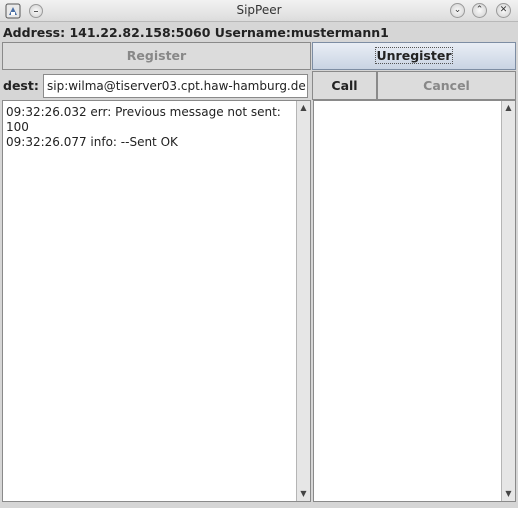 The image size is (518, 508). I want to click on log-scrollbar: ▲ ▼, so click(303, 301).